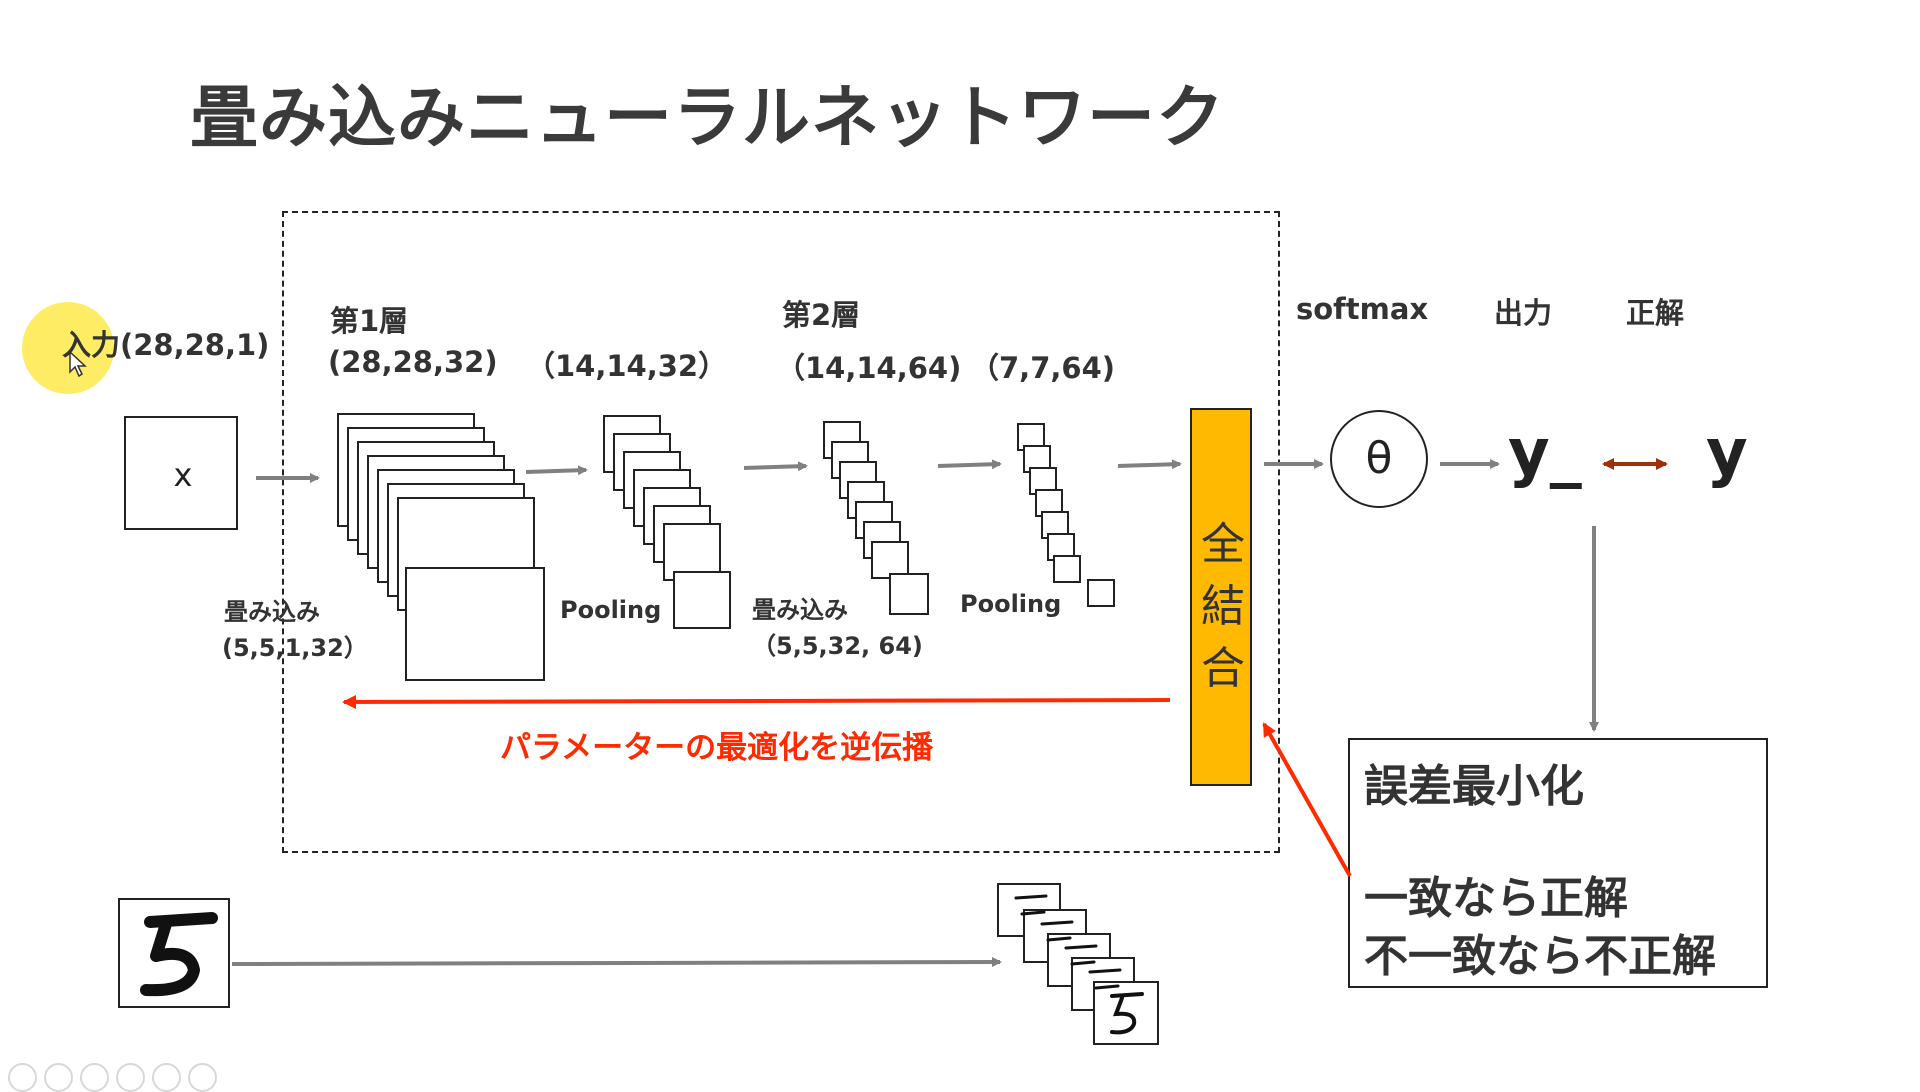  What do you see at coordinates (441, 547) in the screenshot?
I see `conv1-feature-maps` at bounding box center [441, 547].